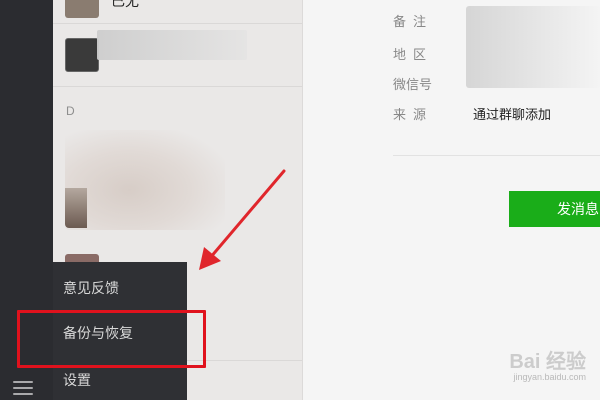 The image size is (600, 400). I want to click on annotation-arrow, so click(242, 219).